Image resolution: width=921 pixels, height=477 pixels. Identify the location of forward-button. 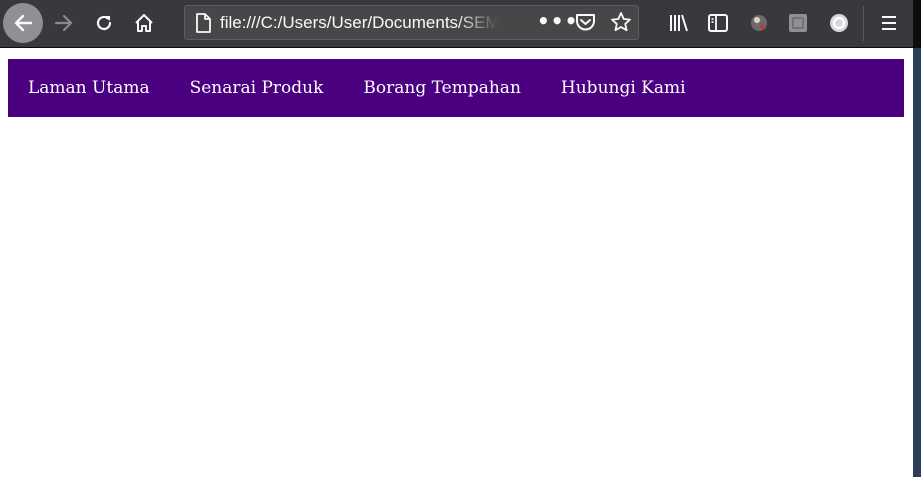
(64, 23).